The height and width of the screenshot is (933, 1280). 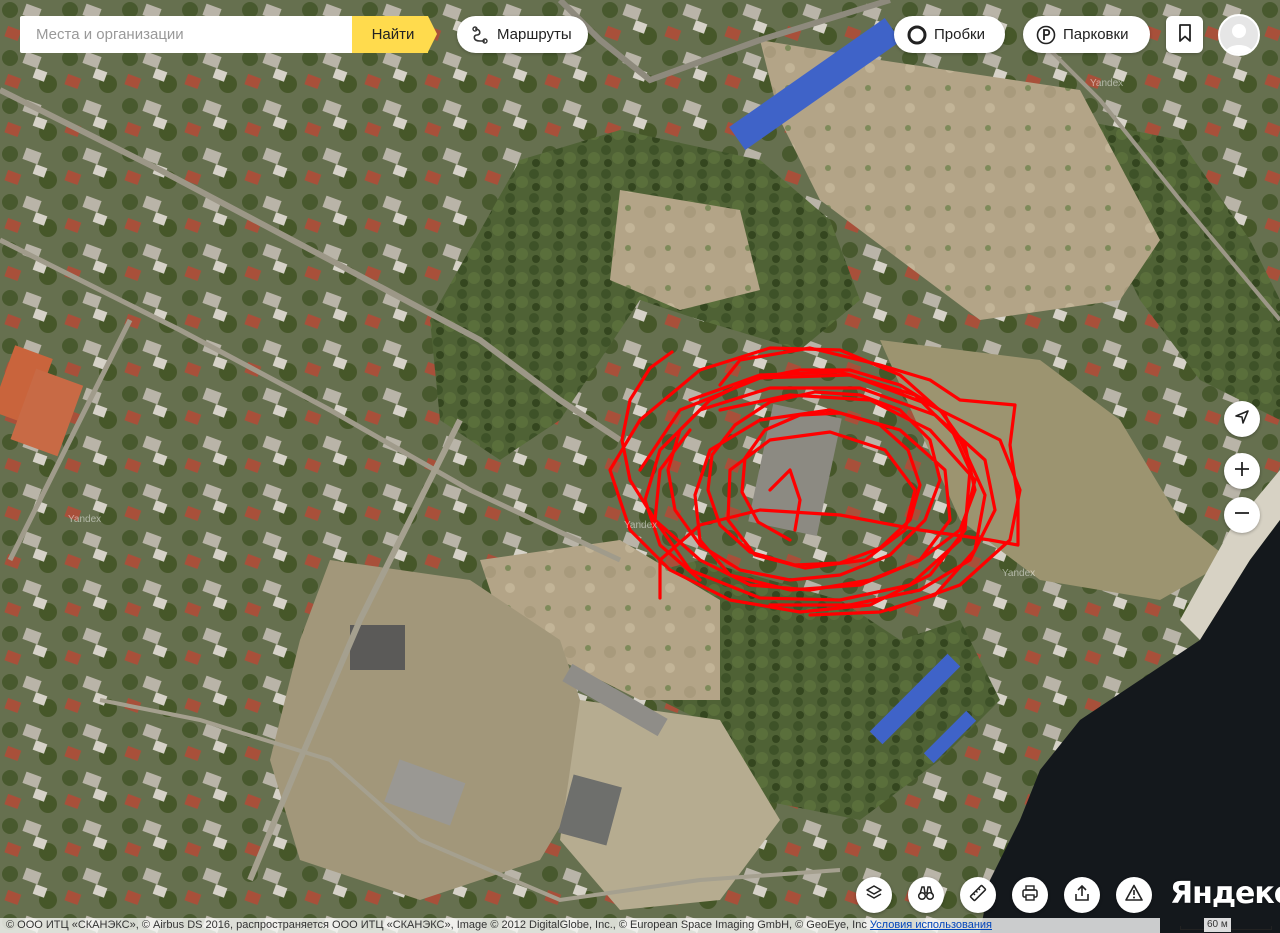 I want to click on zoom-out-button, so click(x=1242, y=515).